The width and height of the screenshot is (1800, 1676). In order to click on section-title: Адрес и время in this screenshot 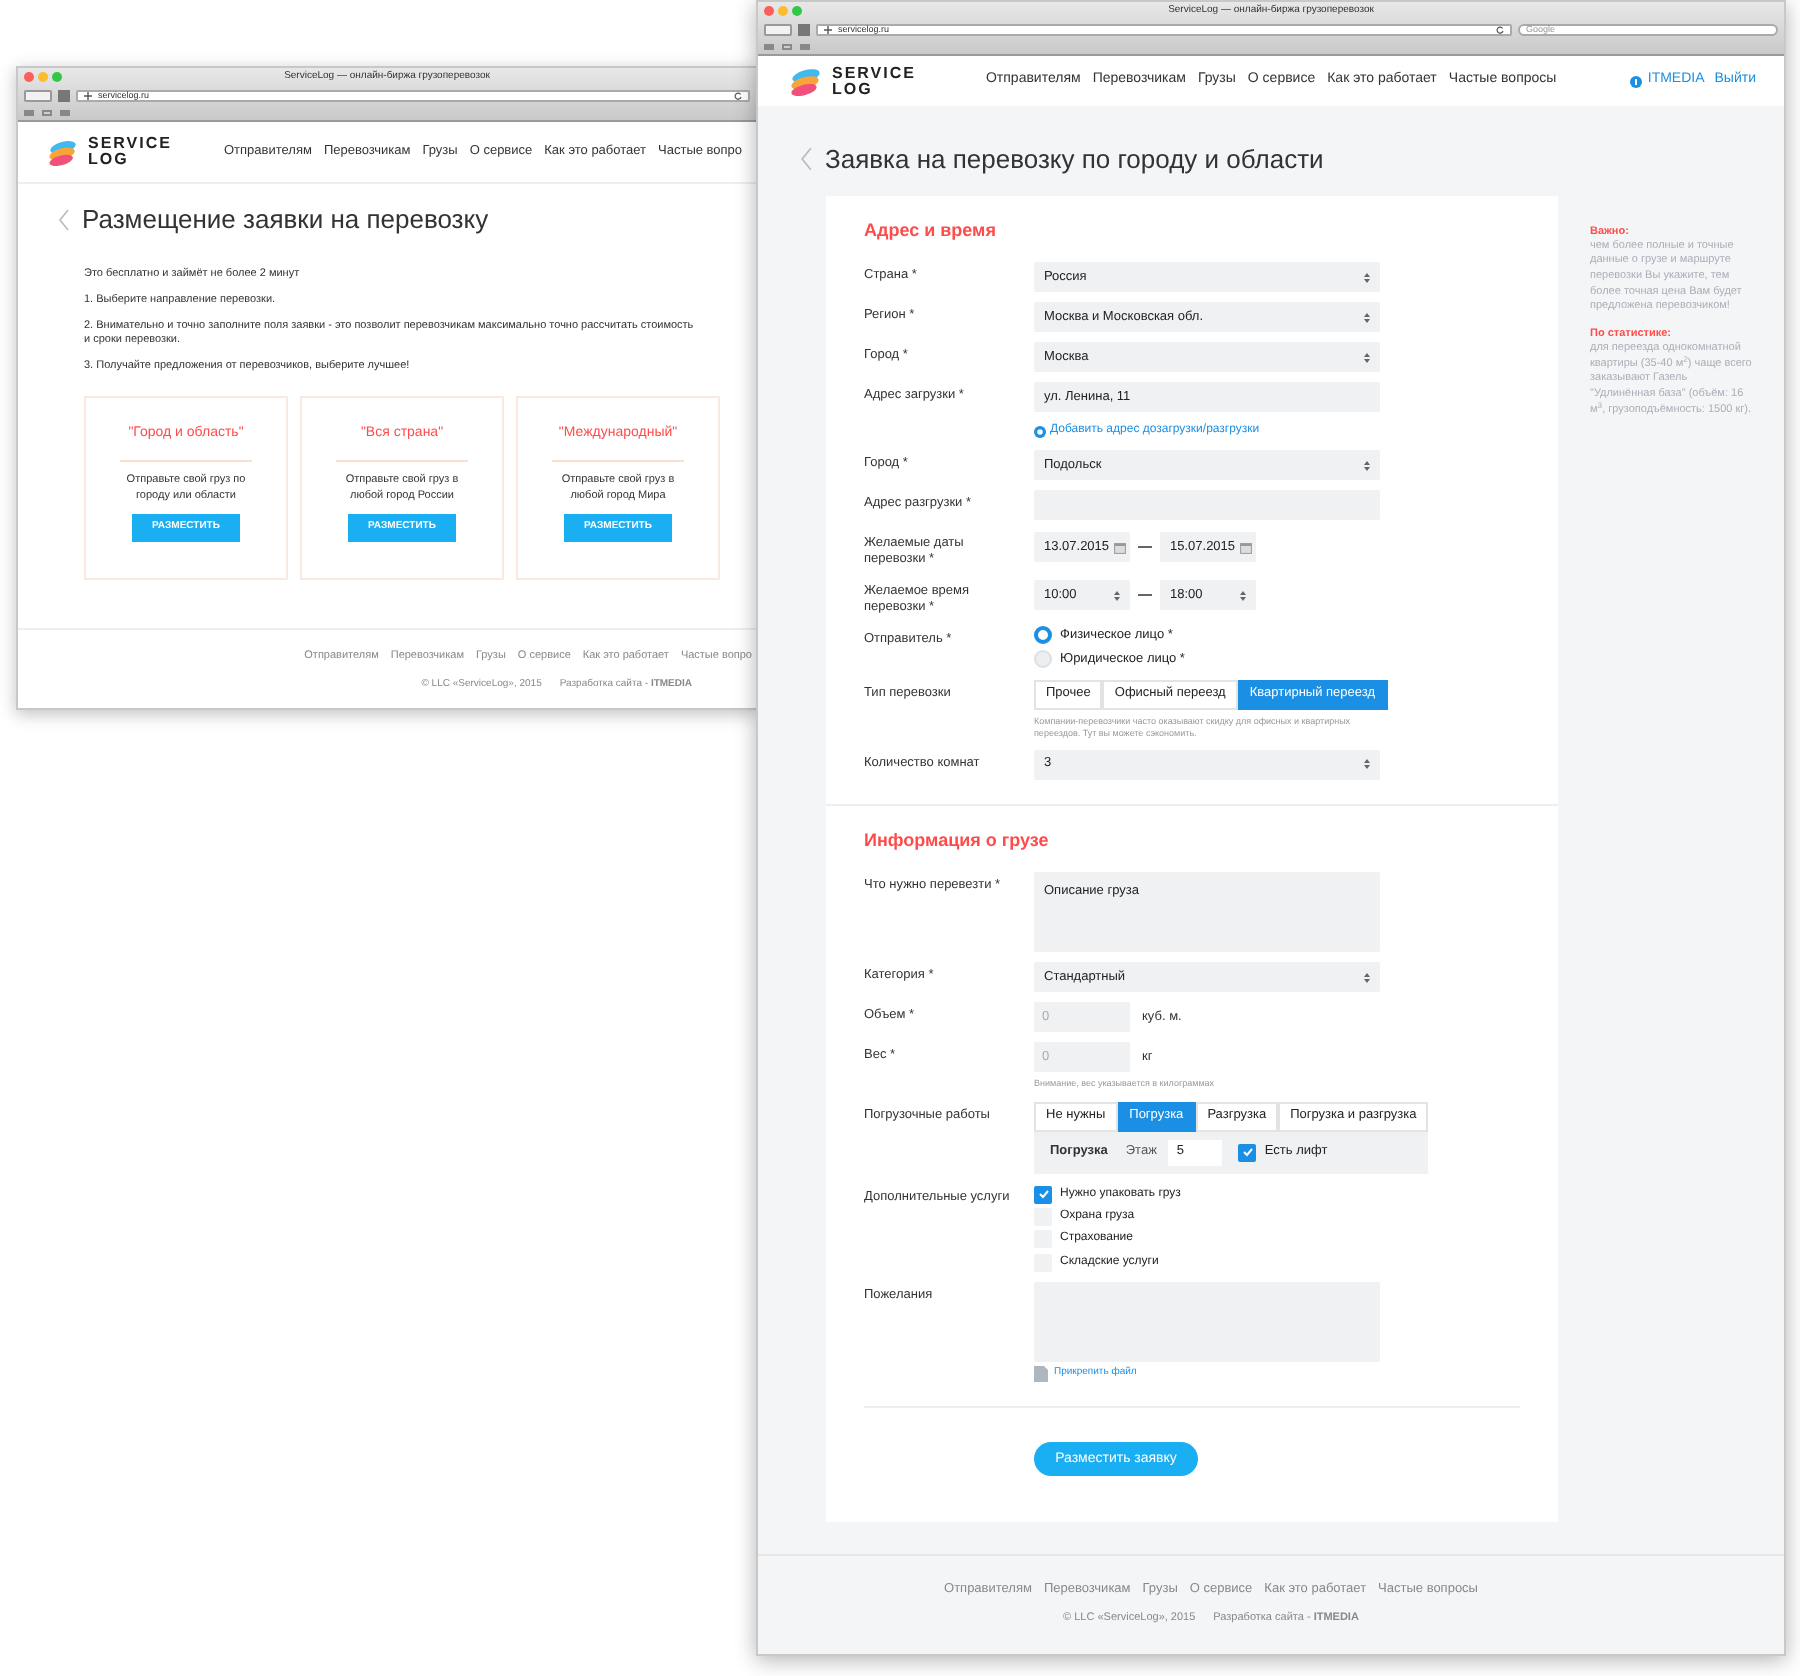, I will do `click(931, 230)`.